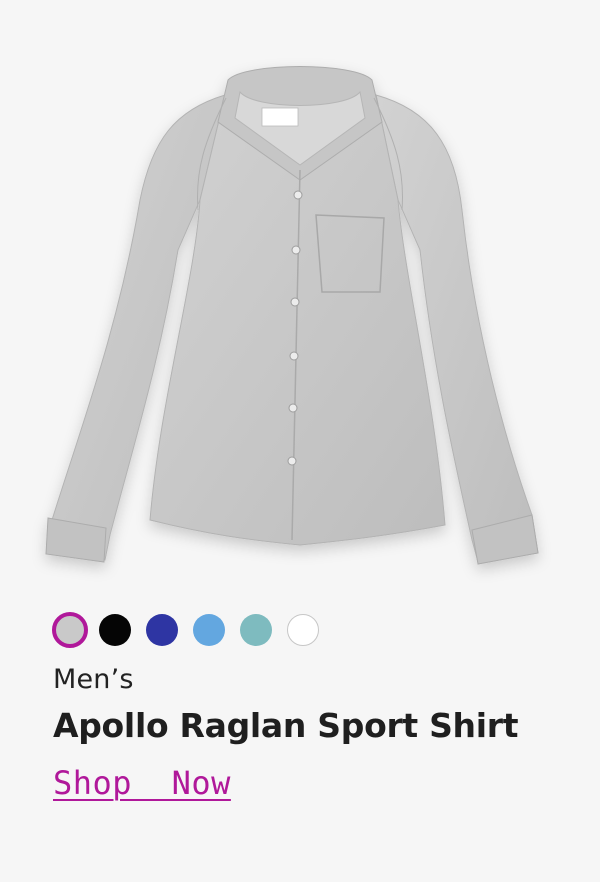 Image resolution: width=600 pixels, height=882 pixels. Describe the element at coordinates (286, 725) in the screenshot. I see `product-title: Apollo Raglan Sport Shirt` at that location.